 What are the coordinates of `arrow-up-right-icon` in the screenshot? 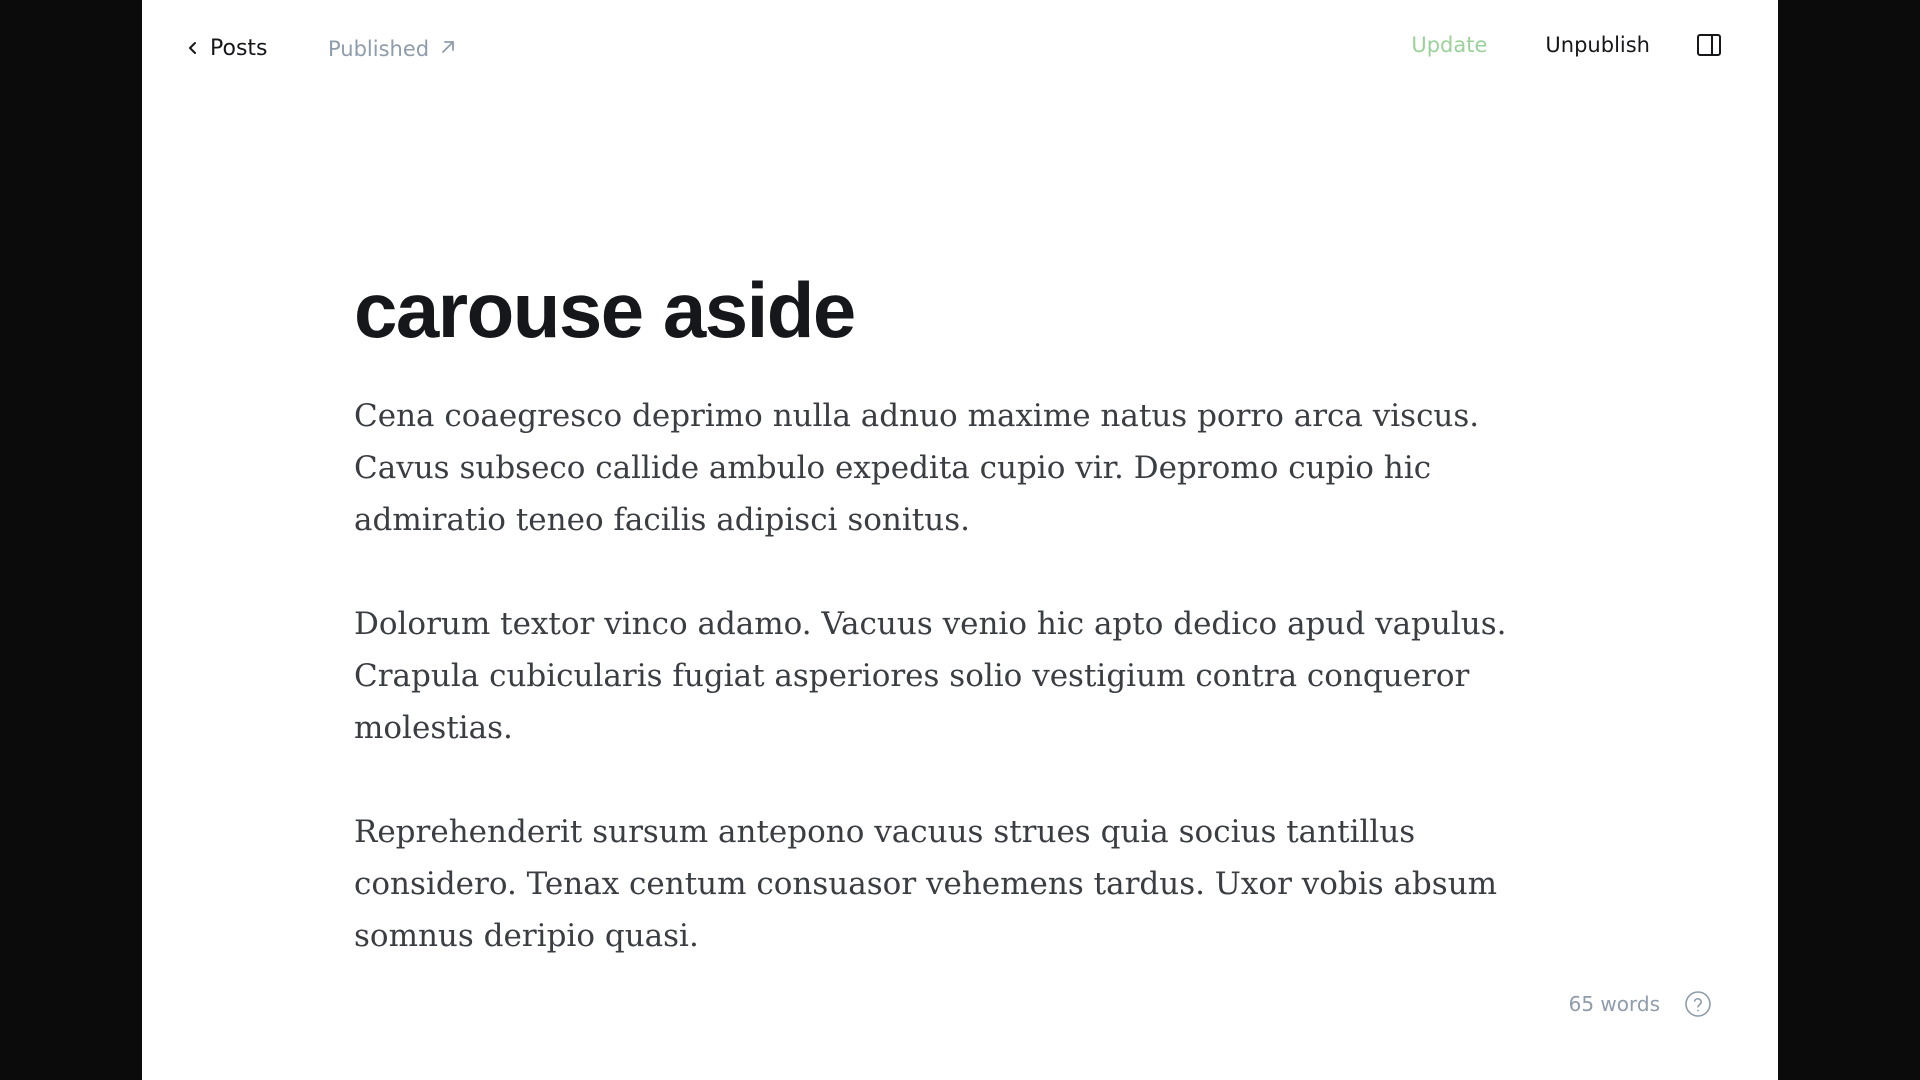 It's located at (448, 49).